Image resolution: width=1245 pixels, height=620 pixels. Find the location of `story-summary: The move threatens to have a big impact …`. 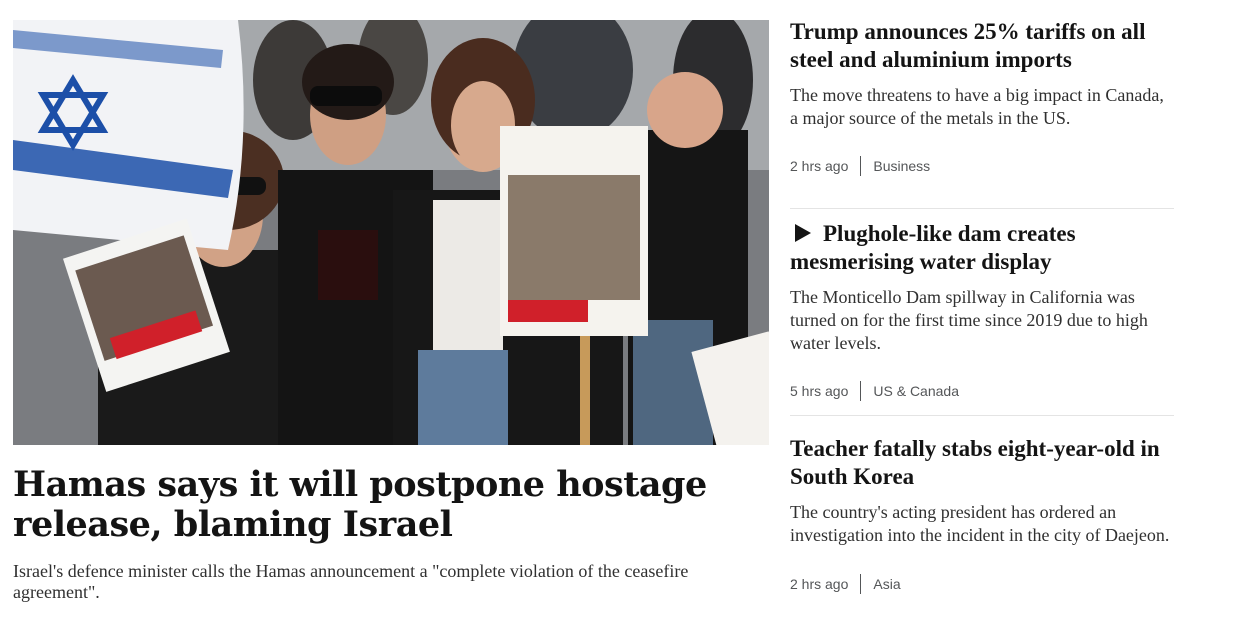

story-summary: The move threatens to have a big impact … is located at coordinates (977, 106).